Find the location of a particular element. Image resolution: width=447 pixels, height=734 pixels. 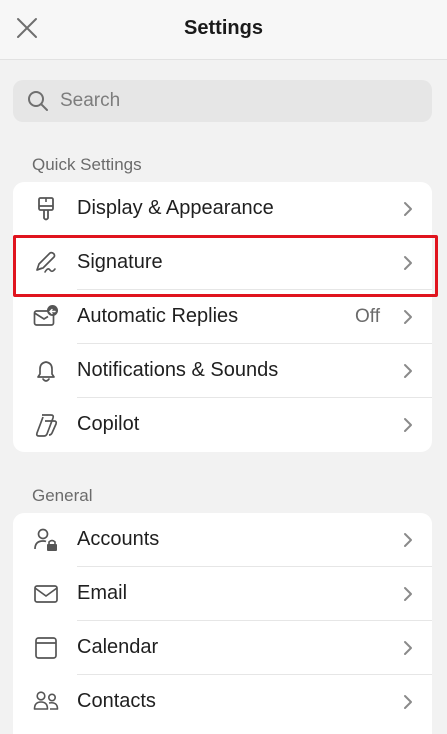

email-row: Email is located at coordinates (222, 594).